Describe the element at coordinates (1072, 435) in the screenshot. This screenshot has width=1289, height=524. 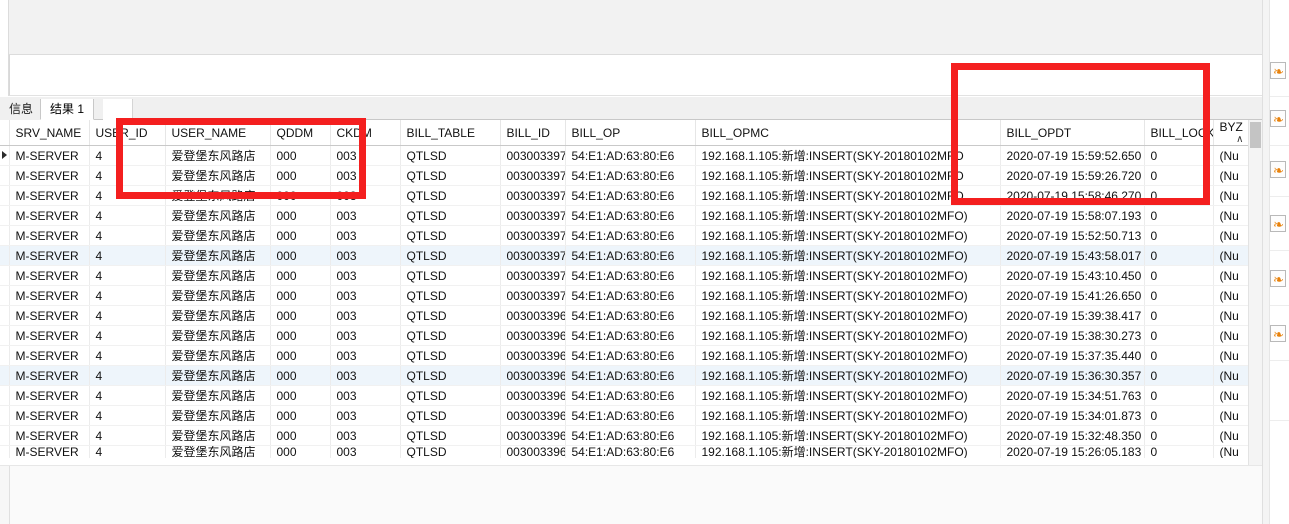
I see `cell-bill-opdt: 2020-07-19 15:32:48.350` at that location.